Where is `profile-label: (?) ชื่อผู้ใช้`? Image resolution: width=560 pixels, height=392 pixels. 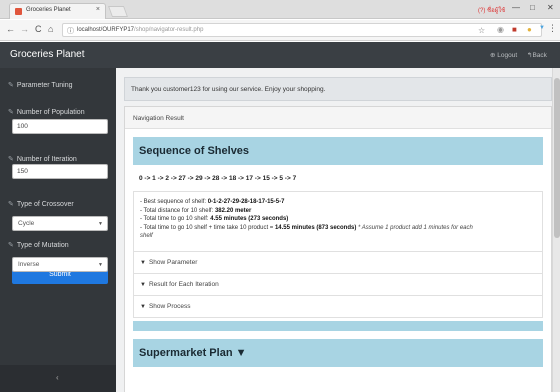
profile-label: (?) ชื่อผู้ใช้ is located at coordinates (491, 10).